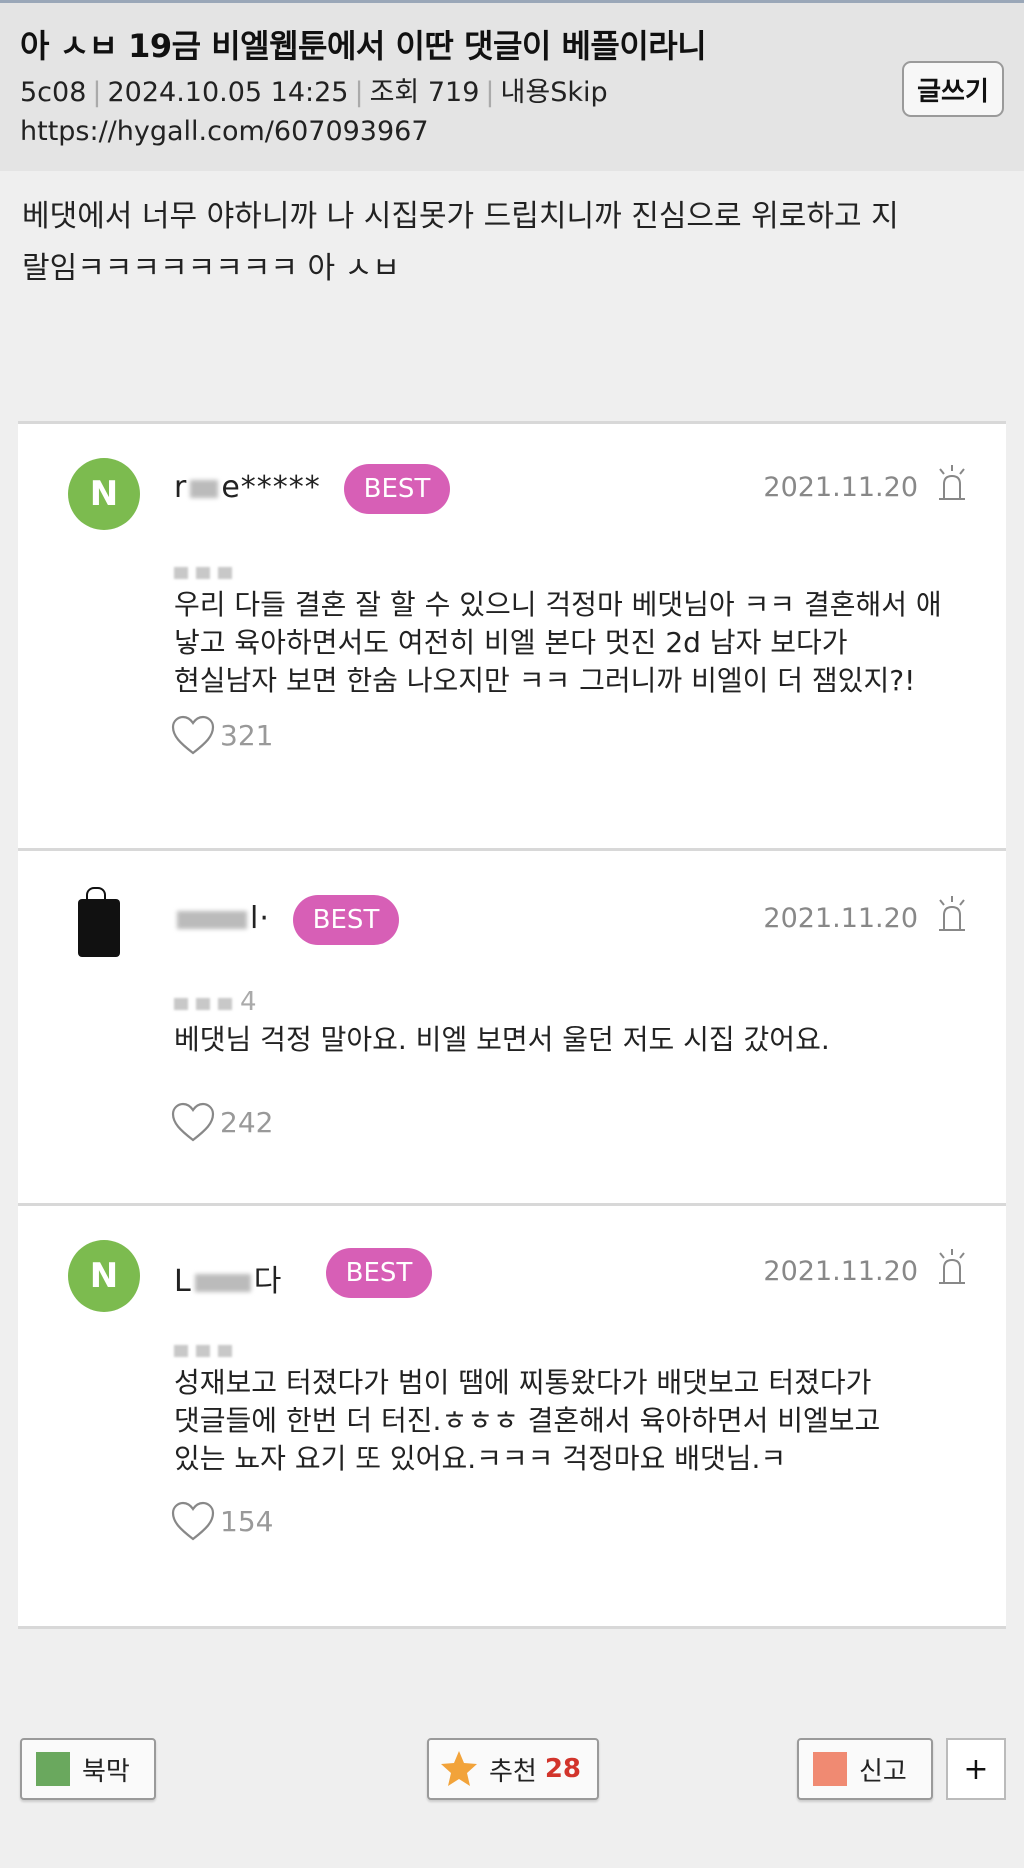 The image size is (1024, 1868). Describe the element at coordinates (247, 1122) in the screenshot. I see `like-count: 242` at that location.